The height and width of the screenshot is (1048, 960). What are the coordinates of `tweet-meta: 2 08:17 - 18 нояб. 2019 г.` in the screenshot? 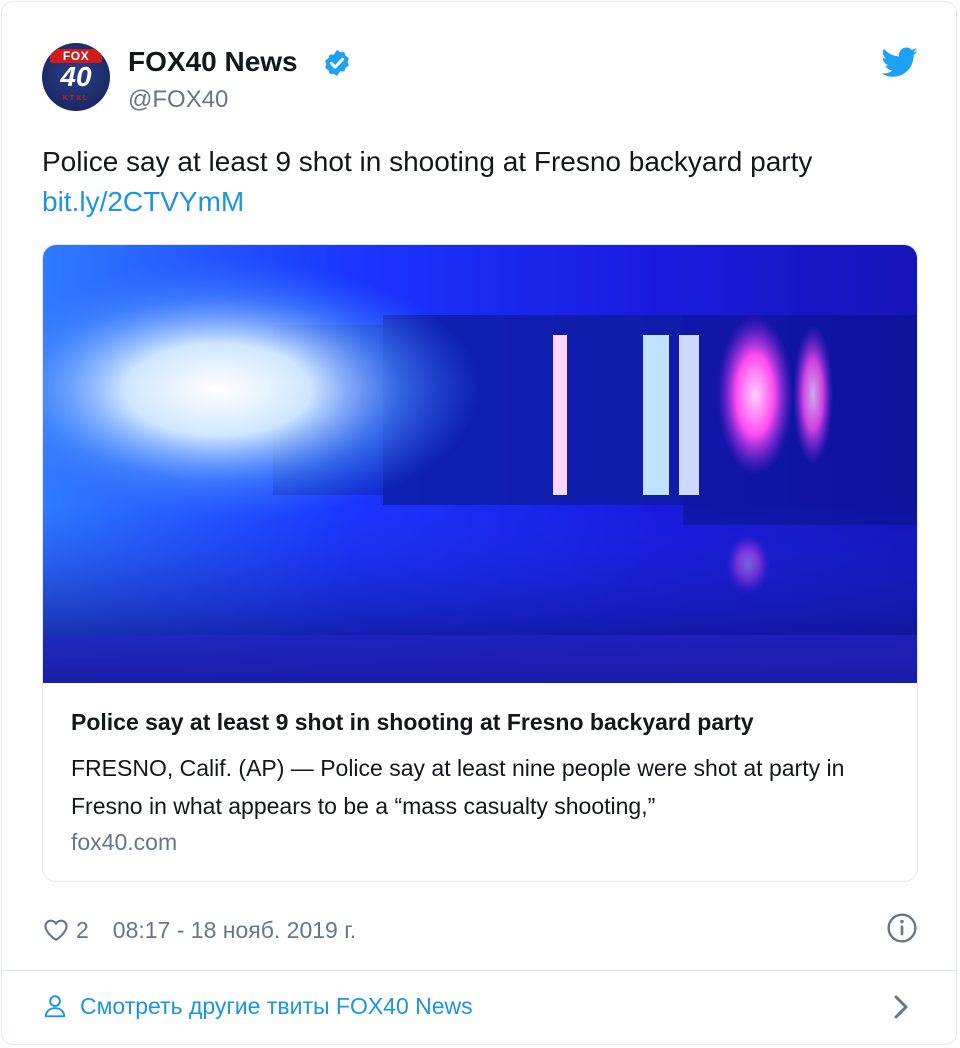 It's located at (199, 930).